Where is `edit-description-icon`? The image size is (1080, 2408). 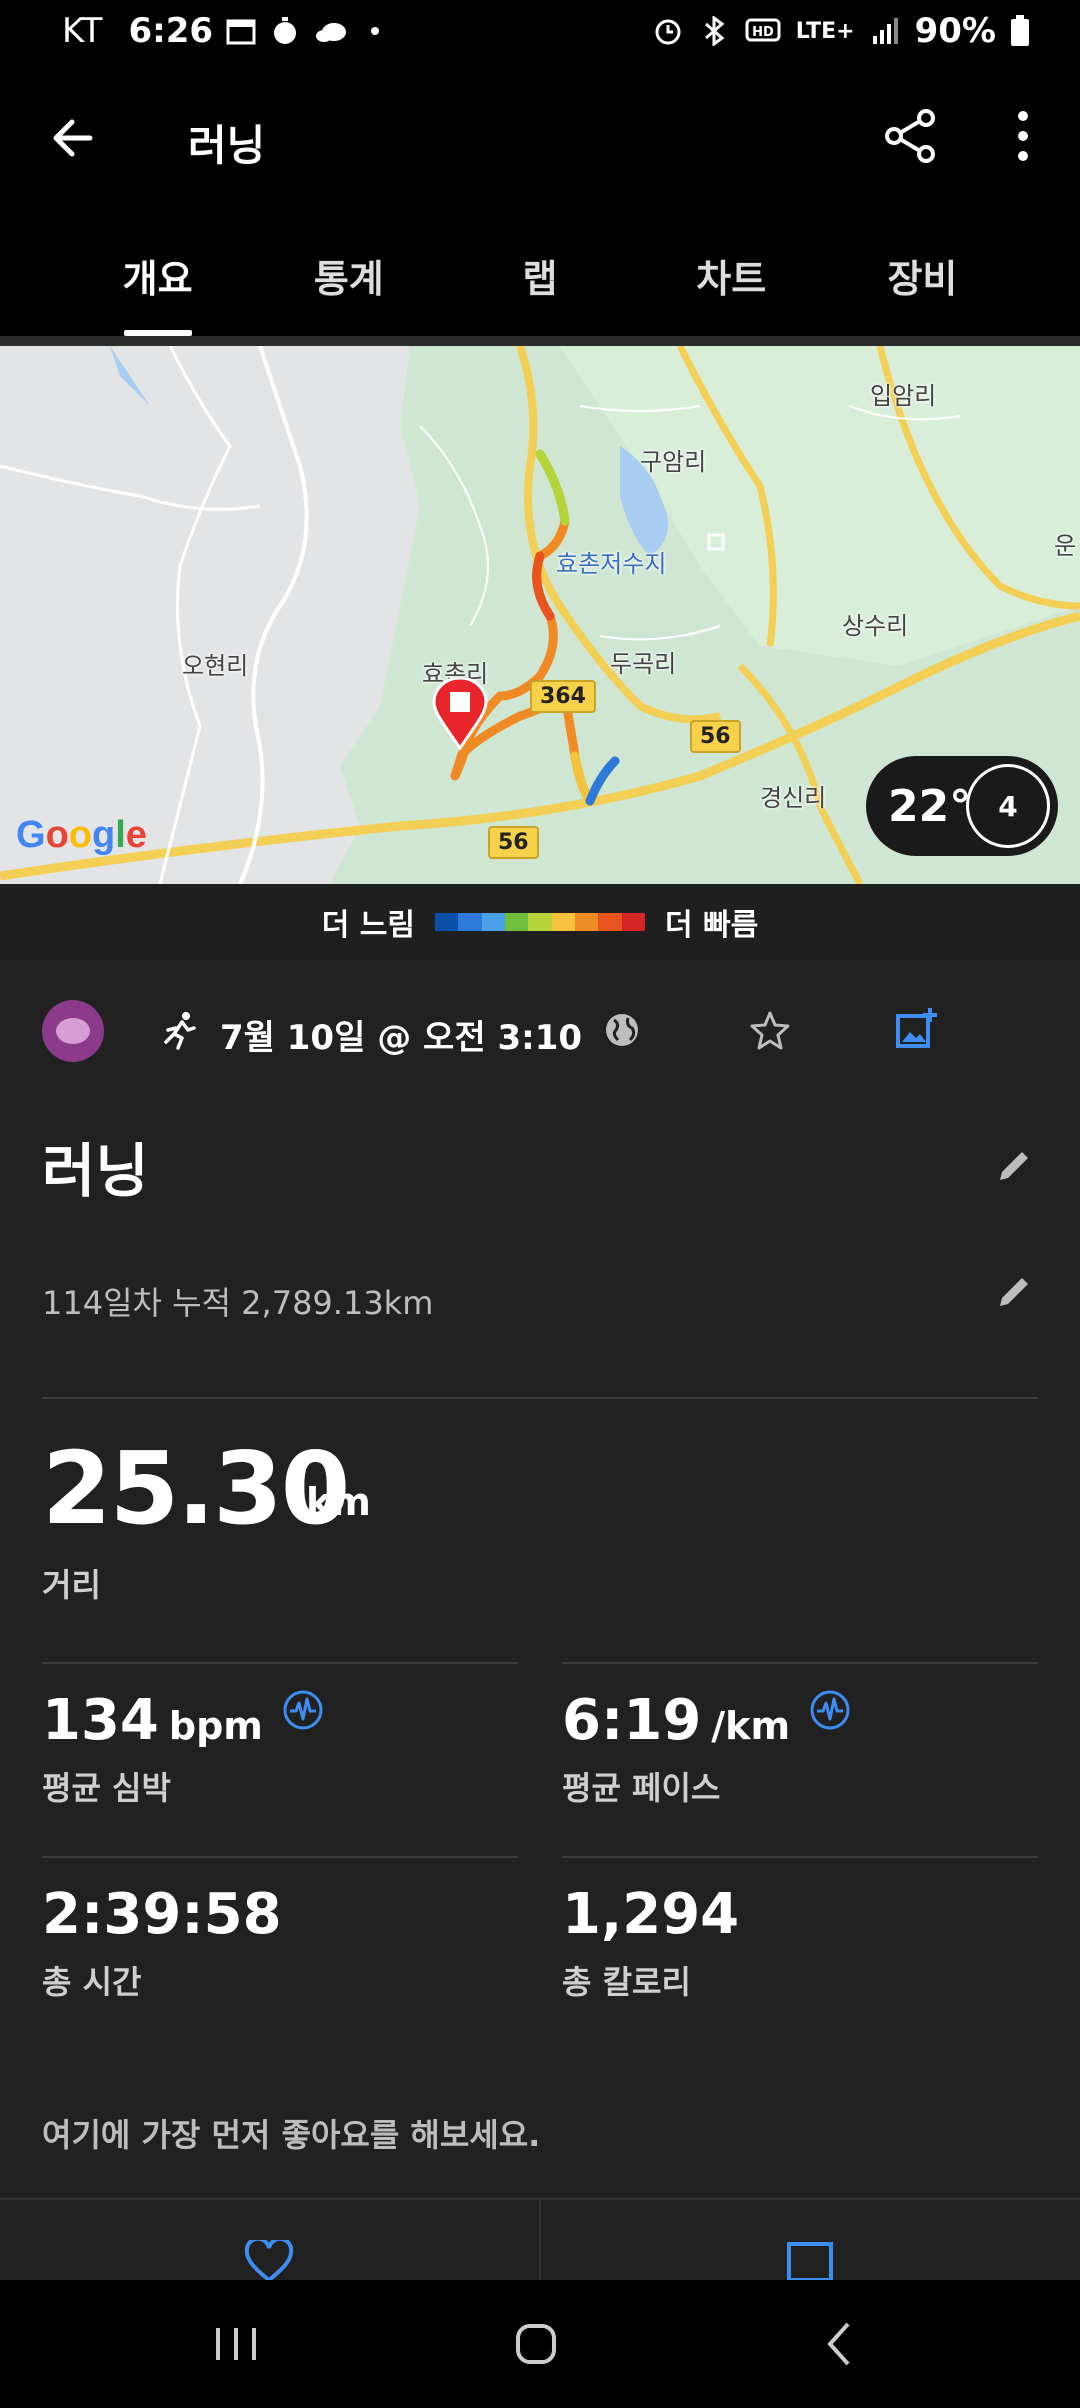
edit-description-icon is located at coordinates (1014, 1292).